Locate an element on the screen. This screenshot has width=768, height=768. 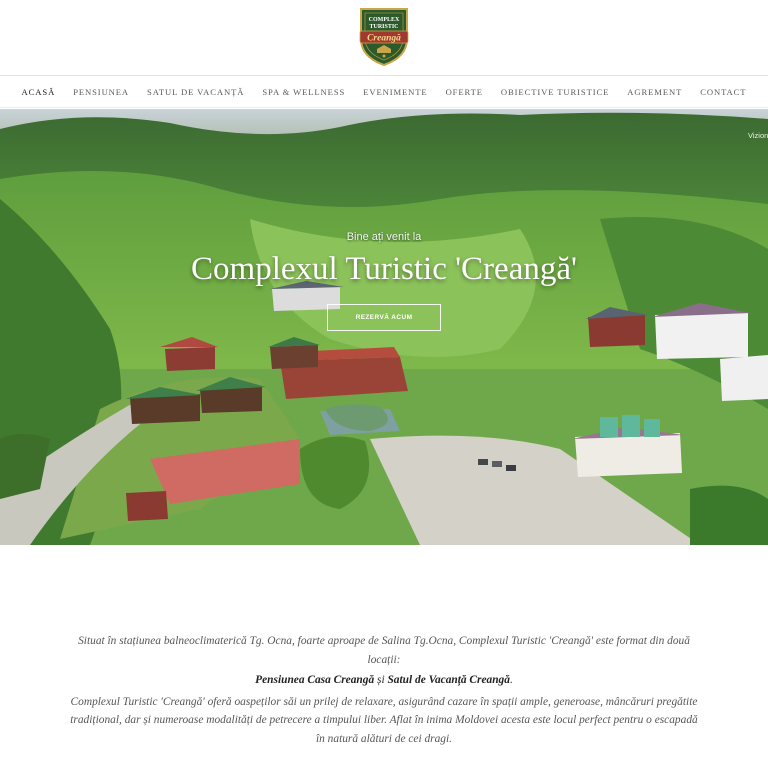
site-logo: COMPLEX TURISTIC Creangă is located at coordinates (384, 36).